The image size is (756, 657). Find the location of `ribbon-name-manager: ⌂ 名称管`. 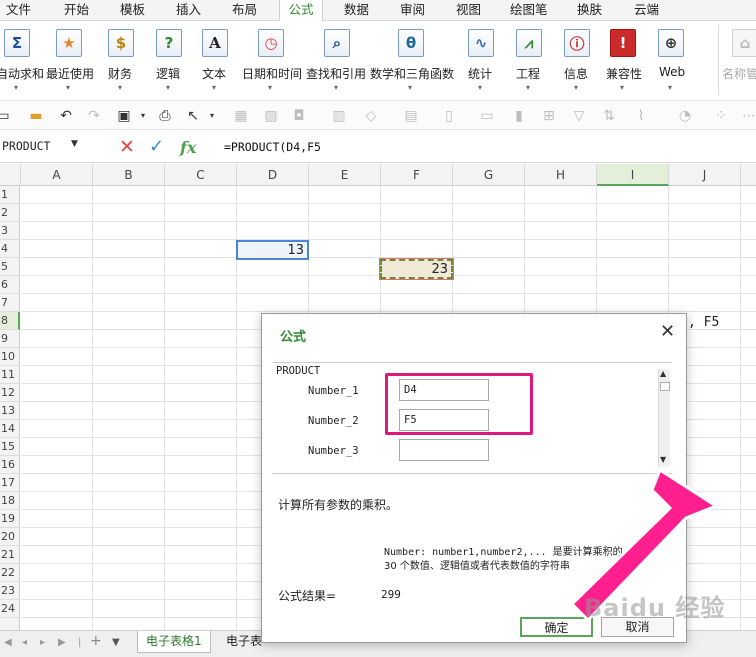

ribbon-name-manager: ⌂ 名称管 is located at coordinates (739, 62).